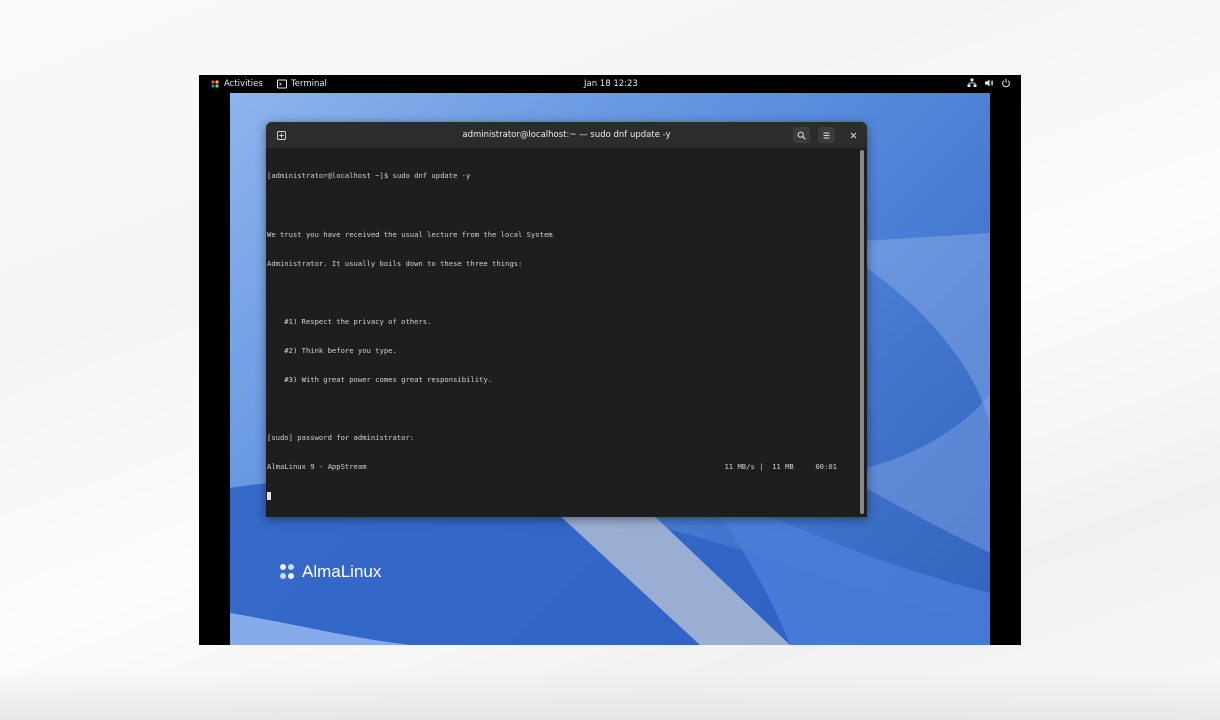  Describe the element at coordinates (309, 84) in the screenshot. I see `app-menu-label: Terminal` at that location.